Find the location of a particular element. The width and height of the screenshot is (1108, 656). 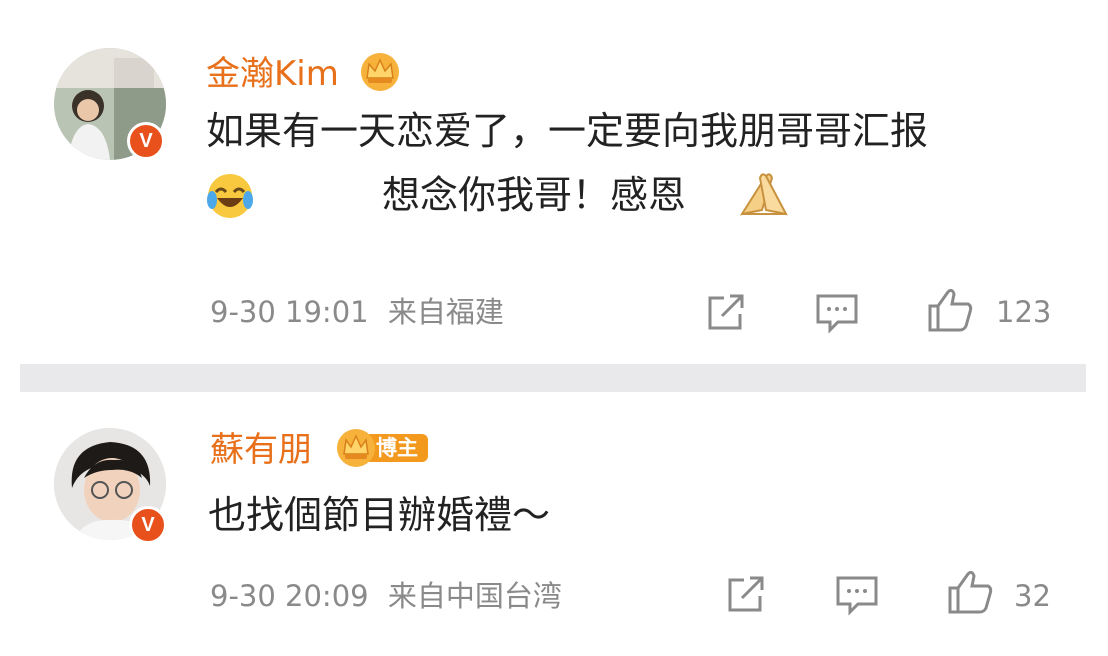

comment-text: 如果有一天恋爱了，一定要向我朋哥哥汇报 is located at coordinates (567, 131).